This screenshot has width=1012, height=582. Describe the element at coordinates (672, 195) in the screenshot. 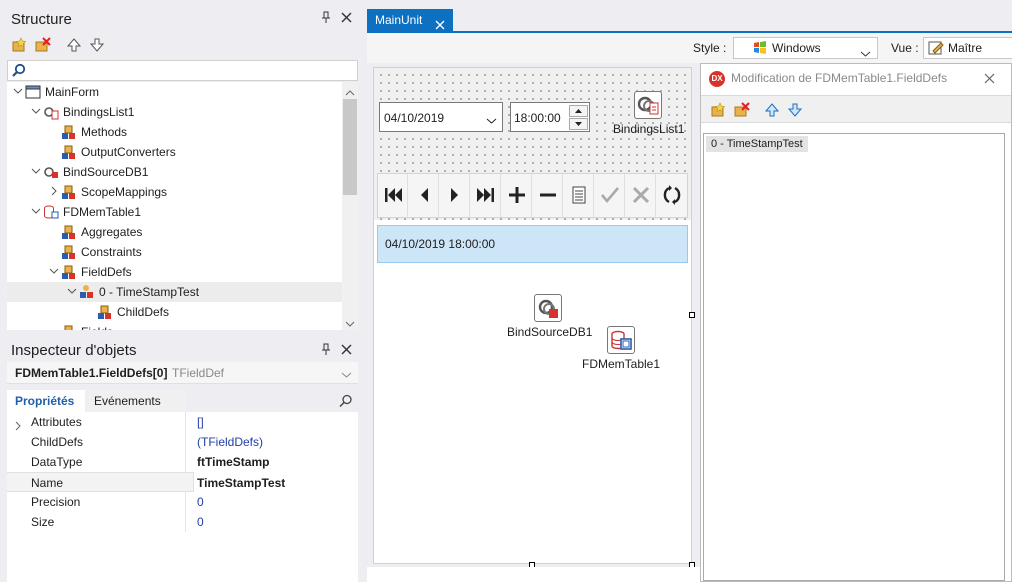

I see `refresh-button` at that location.